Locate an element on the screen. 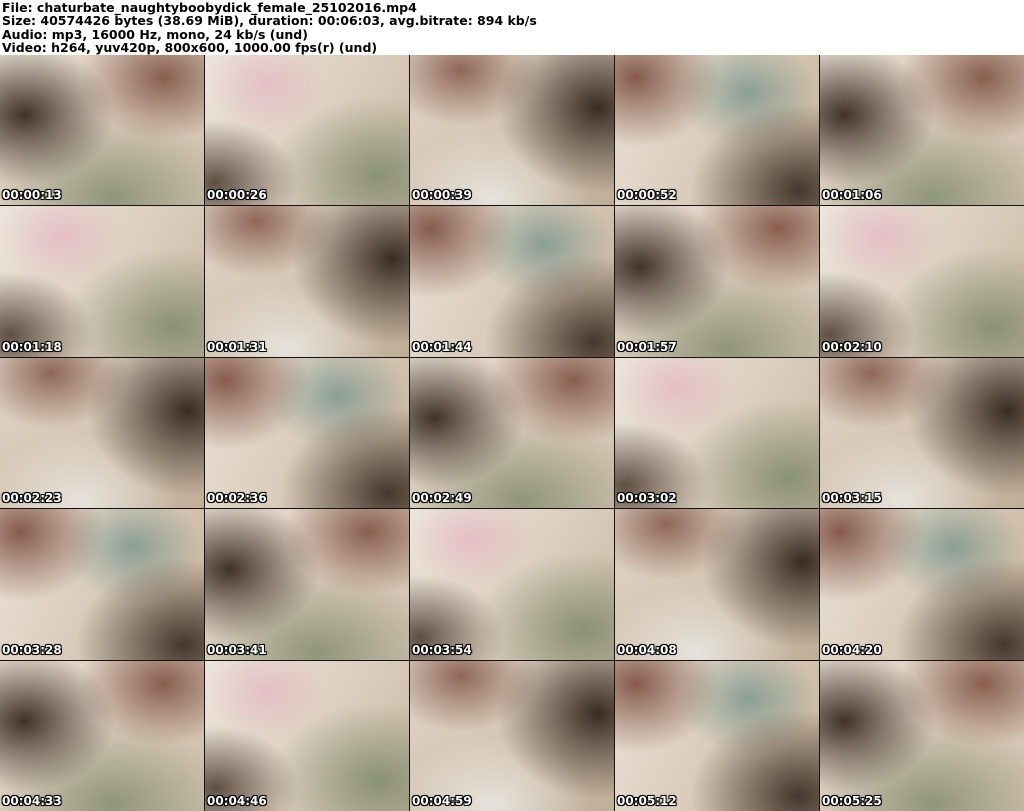  video-thumbnail: 00:04:33 is located at coordinates (102, 735).